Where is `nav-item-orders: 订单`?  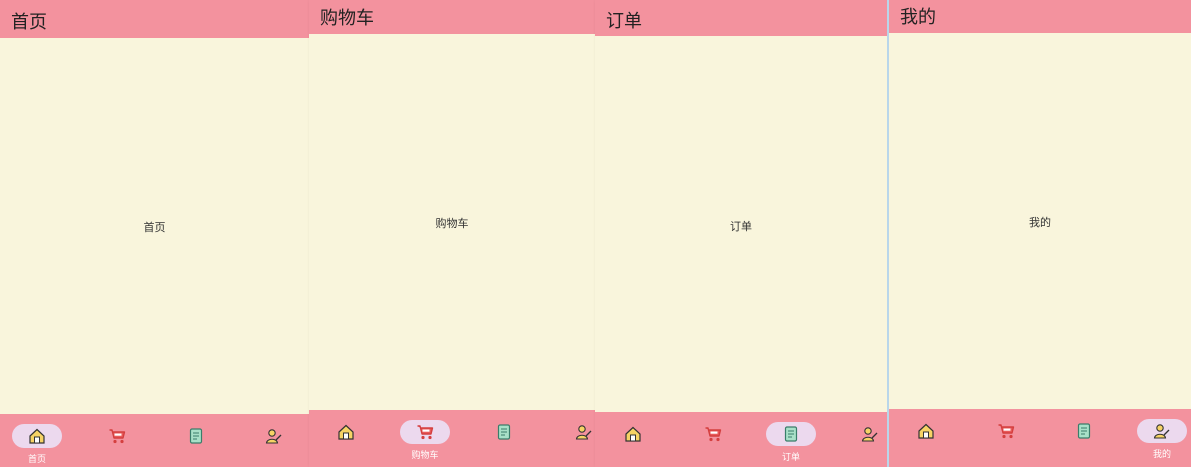
nav-item-orders: 订单 is located at coordinates (791, 444).